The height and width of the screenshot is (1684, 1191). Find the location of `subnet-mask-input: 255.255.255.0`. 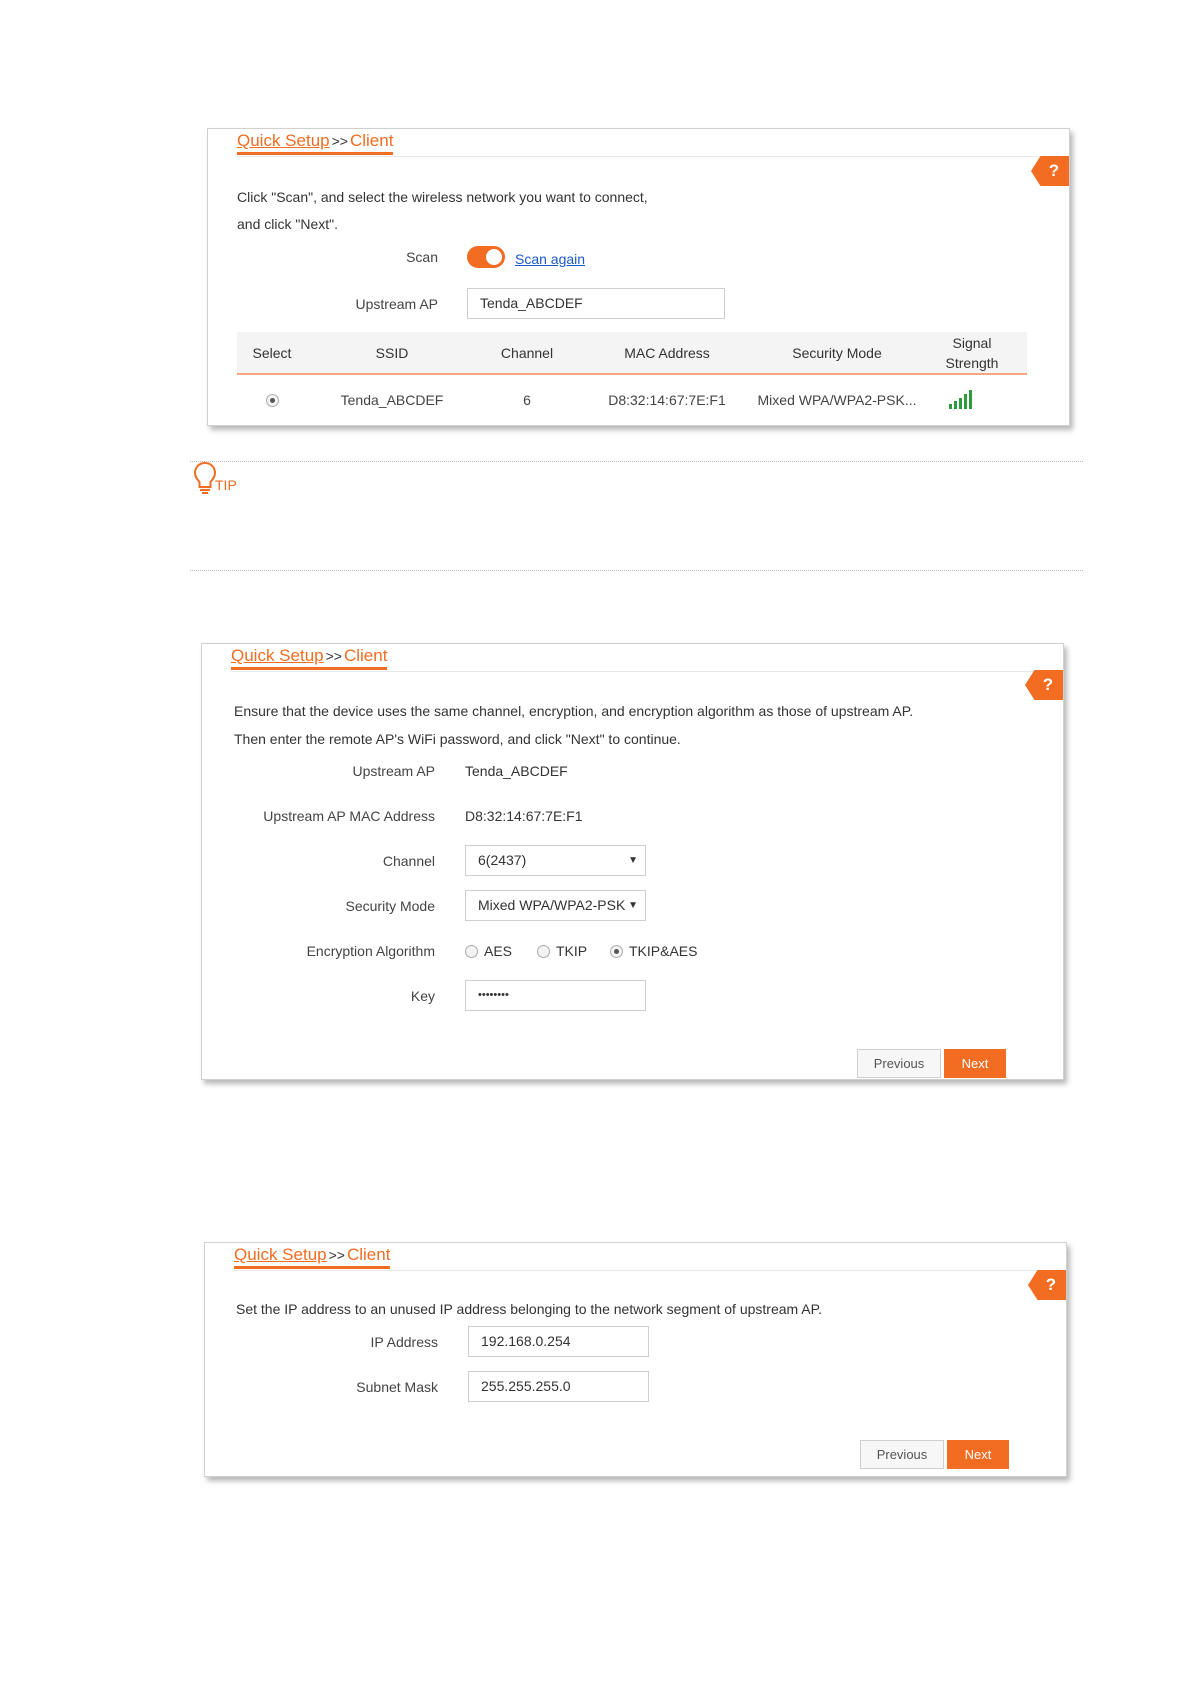

subnet-mask-input: 255.255.255.0 is located at coordinates (558, 1386).